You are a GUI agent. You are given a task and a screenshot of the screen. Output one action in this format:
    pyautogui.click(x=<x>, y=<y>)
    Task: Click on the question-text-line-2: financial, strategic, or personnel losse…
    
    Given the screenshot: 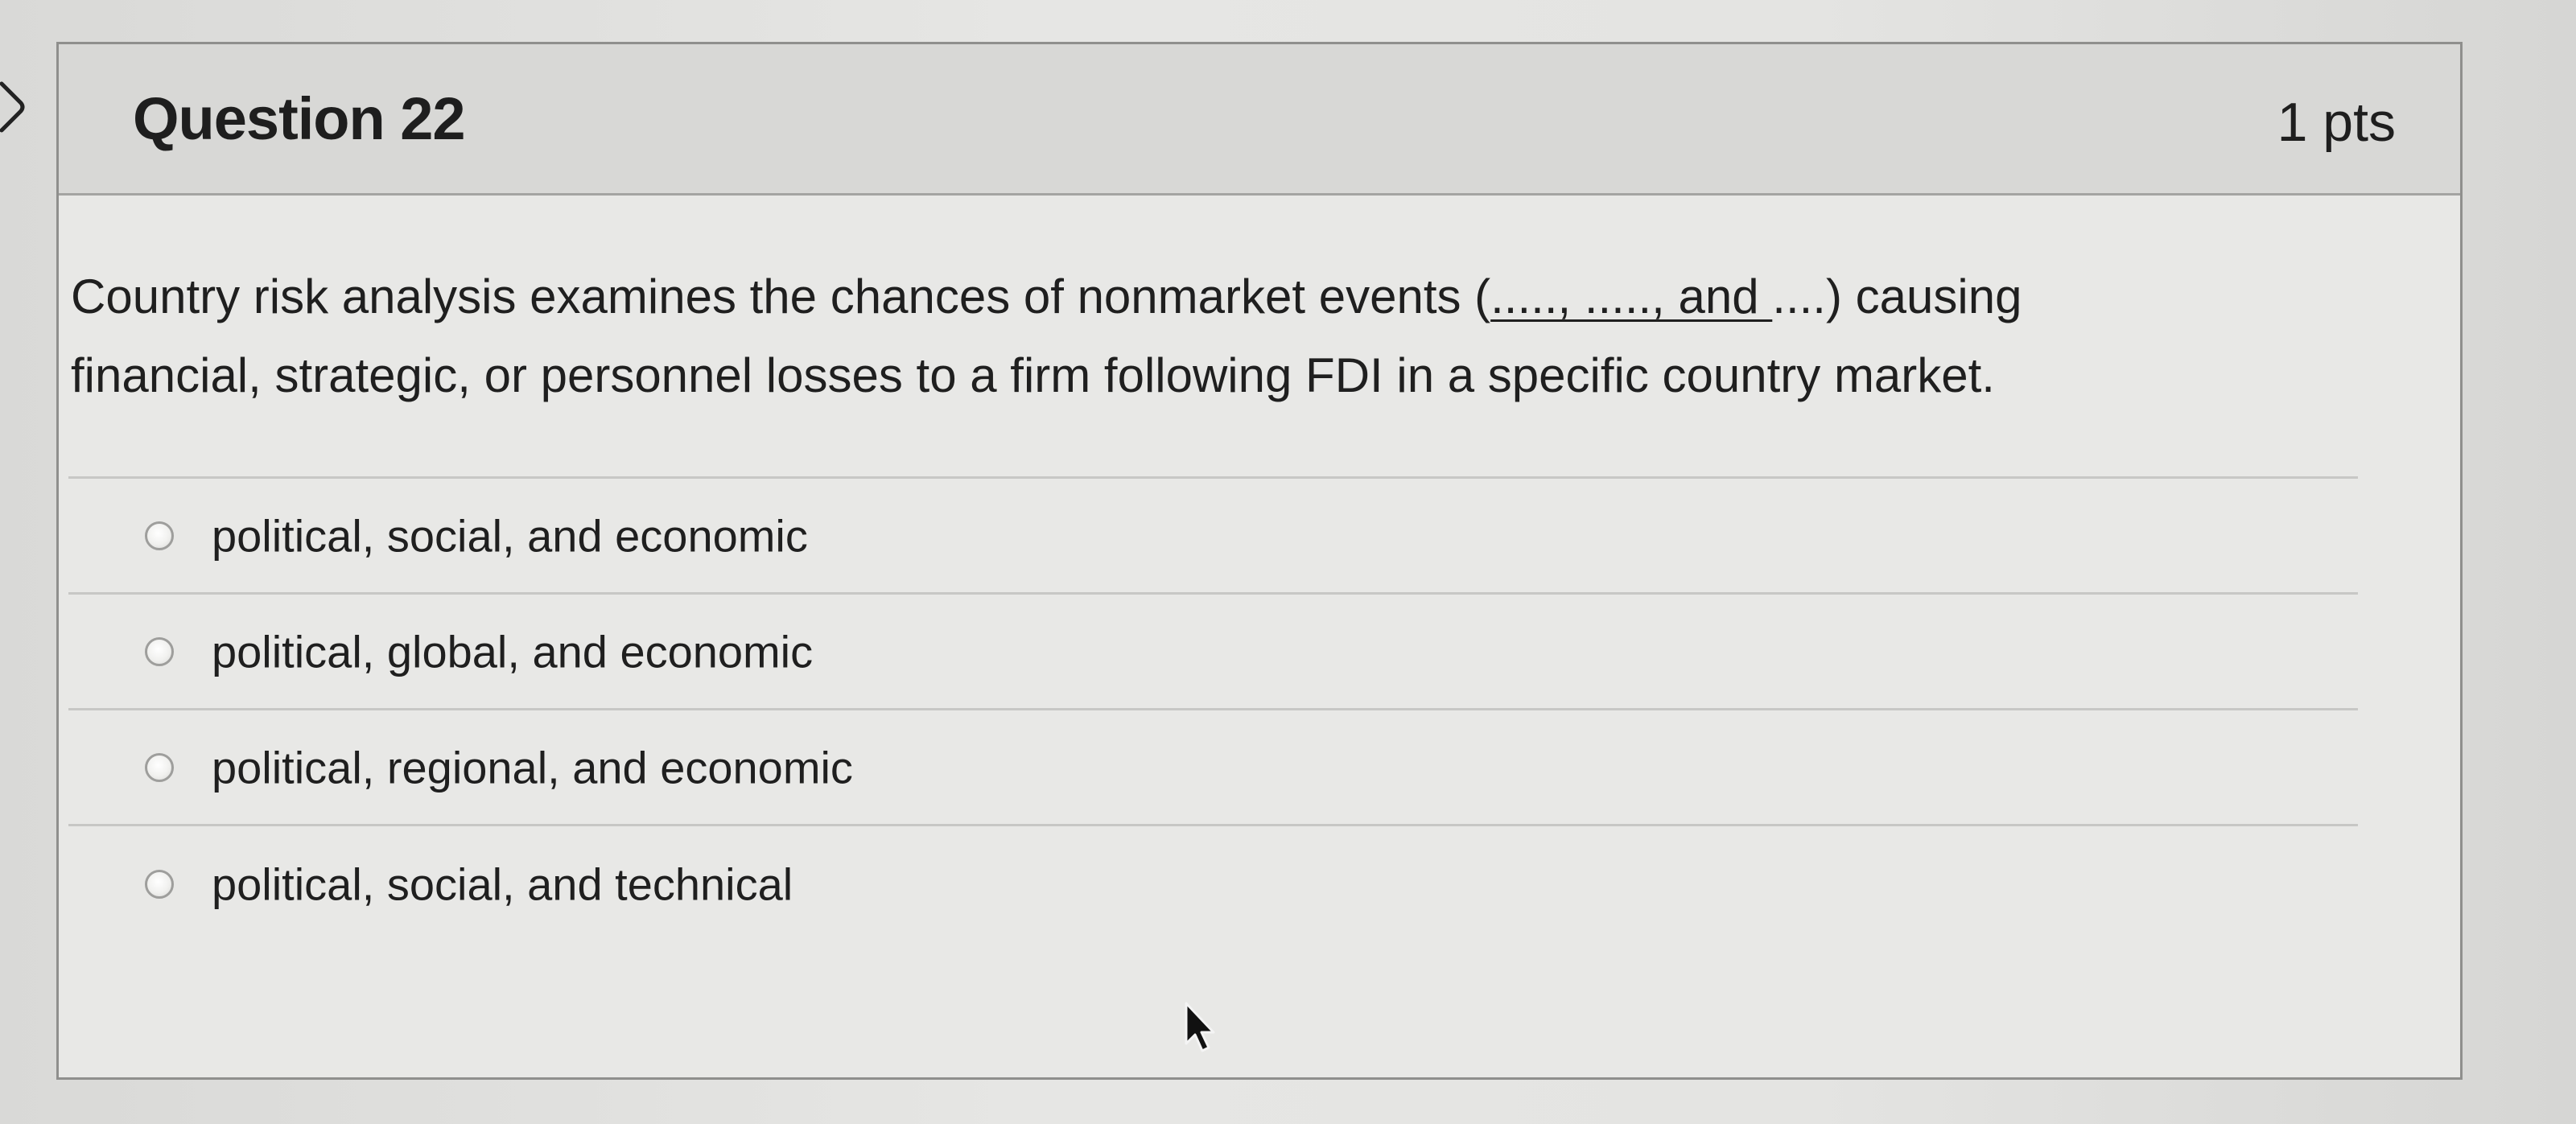 What is the action you would take?
    pyautogui.click(x=1033, y=375)
    